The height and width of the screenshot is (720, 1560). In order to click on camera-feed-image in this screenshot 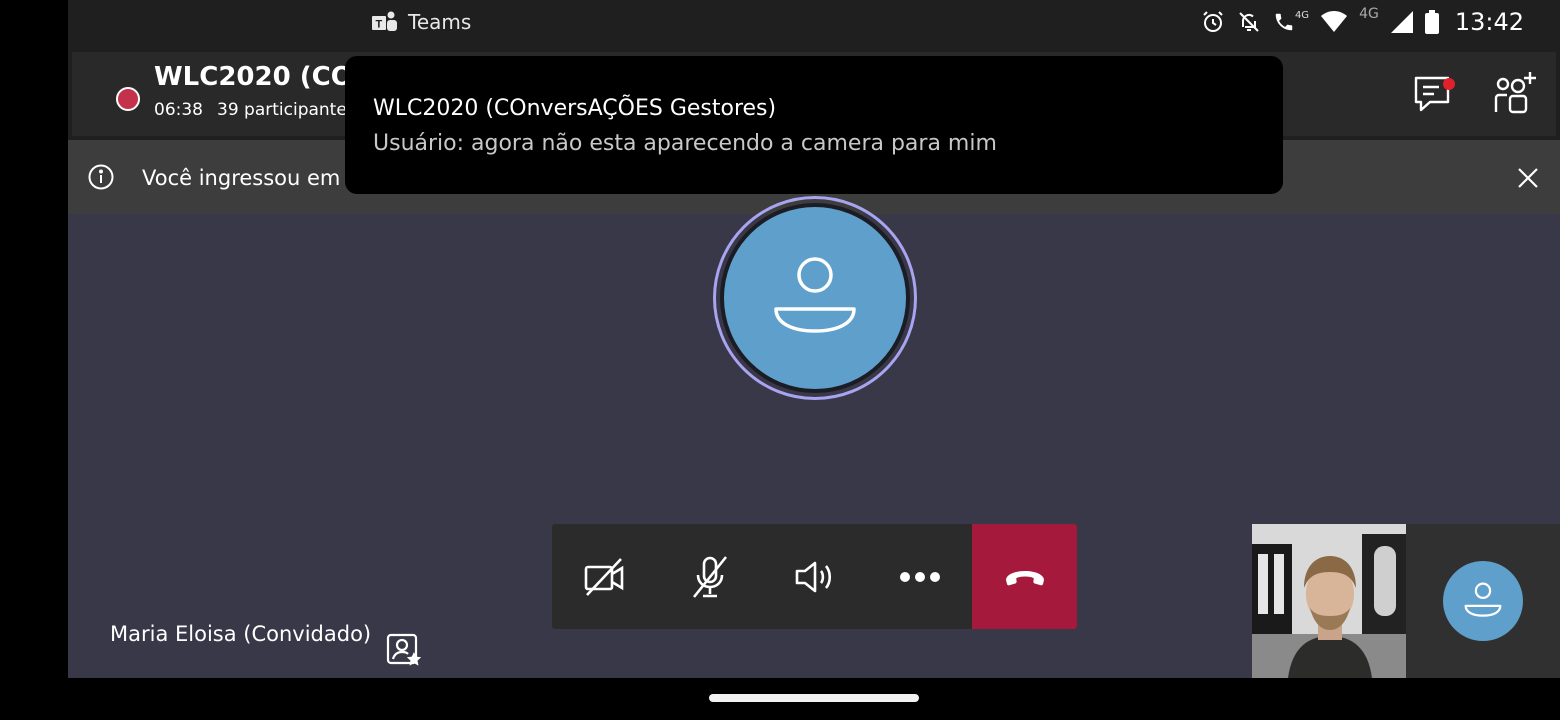, I will do `click(1329, 601)`.